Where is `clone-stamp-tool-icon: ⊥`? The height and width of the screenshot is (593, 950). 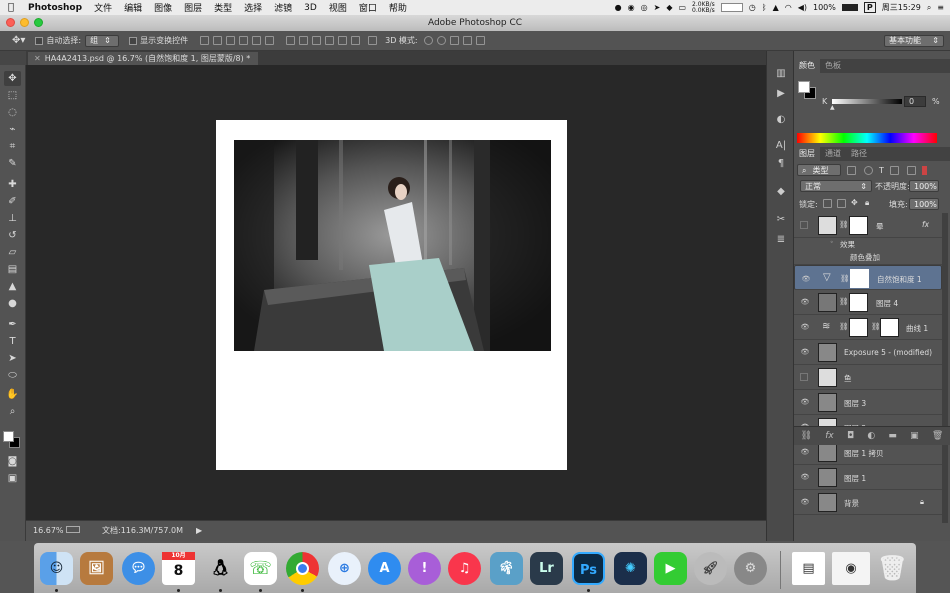 clone-stamp-tool-icon: ⊥ is located at coordinates (12, 218).